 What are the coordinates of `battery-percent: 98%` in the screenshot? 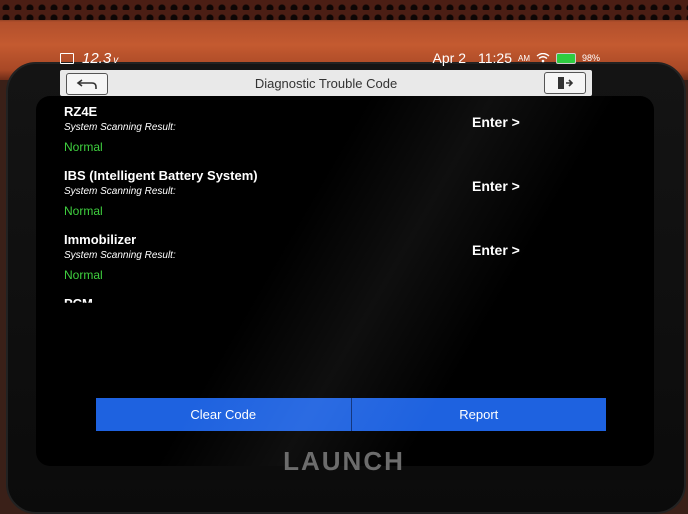 It's located at (590, 58).